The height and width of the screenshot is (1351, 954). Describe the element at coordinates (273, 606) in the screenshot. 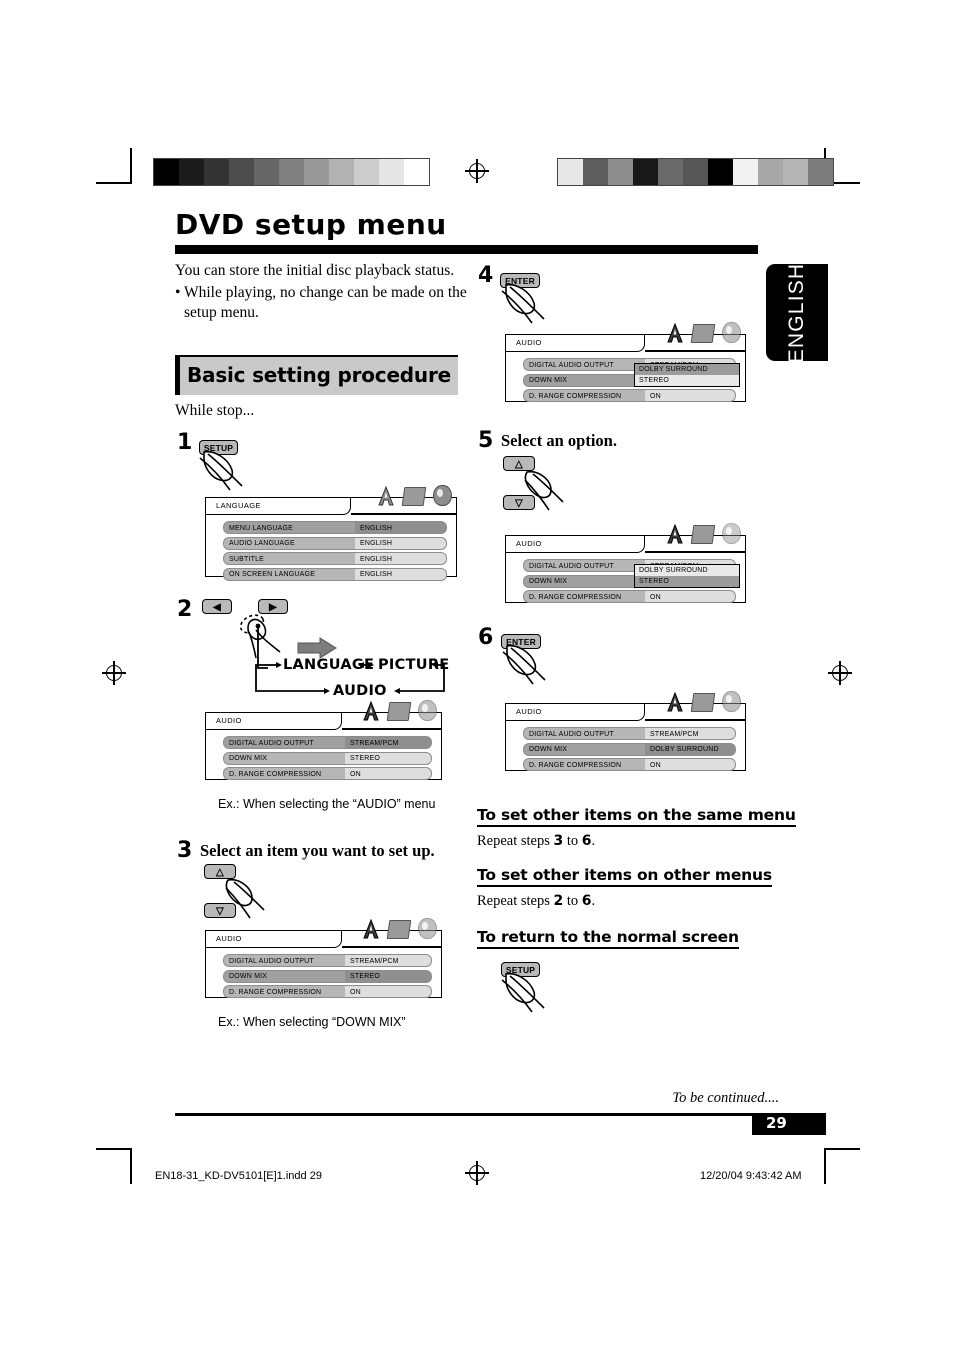

I see `right-arrow-key: ▶` at that location.